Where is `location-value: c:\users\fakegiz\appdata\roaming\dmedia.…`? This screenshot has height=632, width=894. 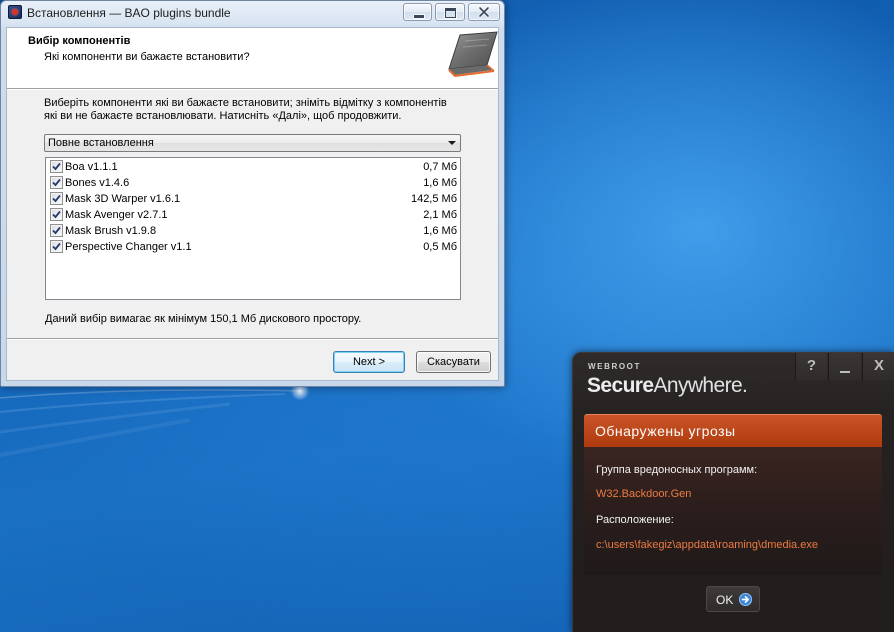
location-value: c:\users\fakegiz\appdata\roaming\dmedia.… is located at coordinates (707, 545).